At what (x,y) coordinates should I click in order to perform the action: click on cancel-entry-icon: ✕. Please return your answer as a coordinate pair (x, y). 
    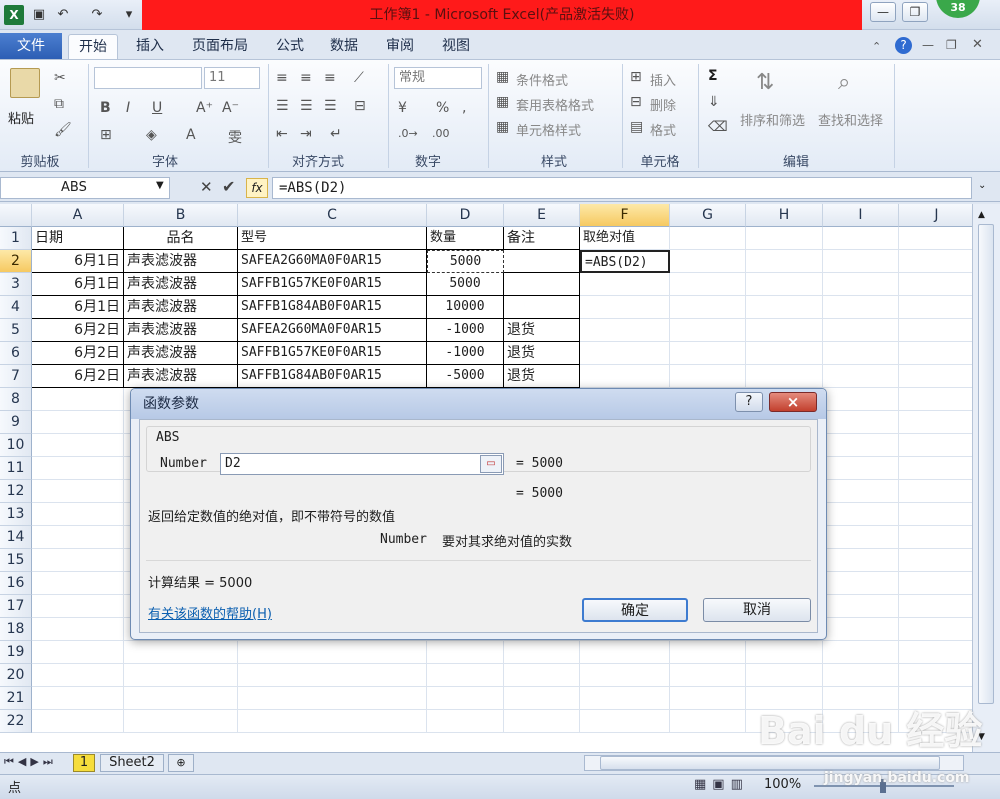
    Looking at the image, I should click on (206, 187).